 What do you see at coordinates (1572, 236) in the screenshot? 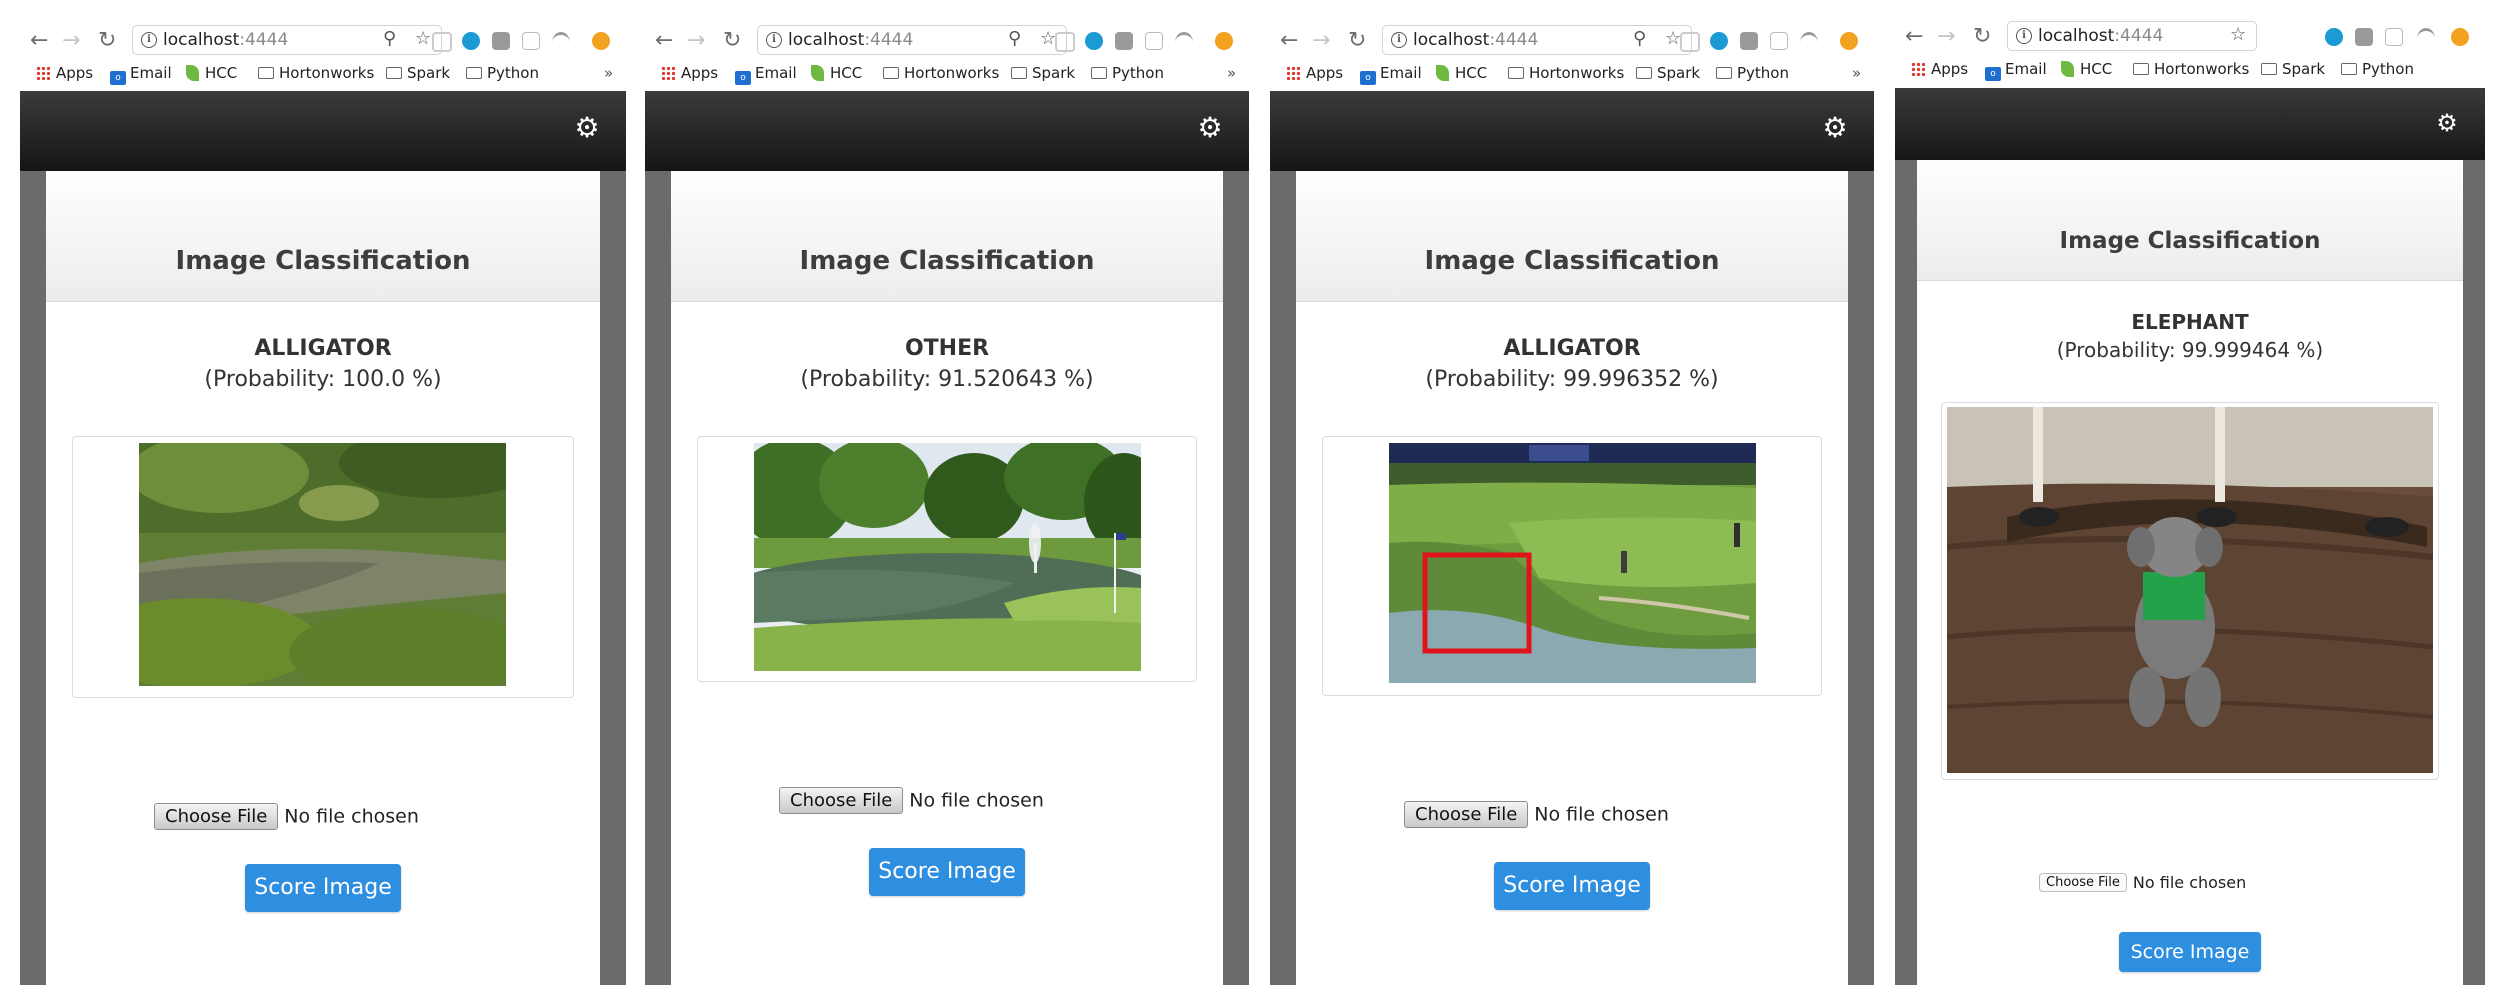
I see `card-header: Image Classification` at bounding box center [1572, 236].